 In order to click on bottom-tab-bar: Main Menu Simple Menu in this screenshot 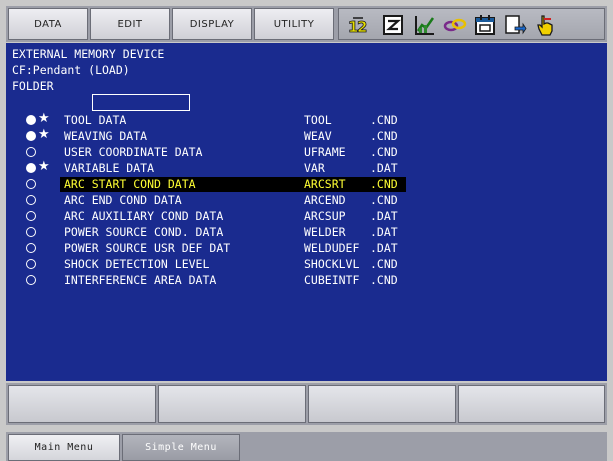, I will do `click(306, 446)`.